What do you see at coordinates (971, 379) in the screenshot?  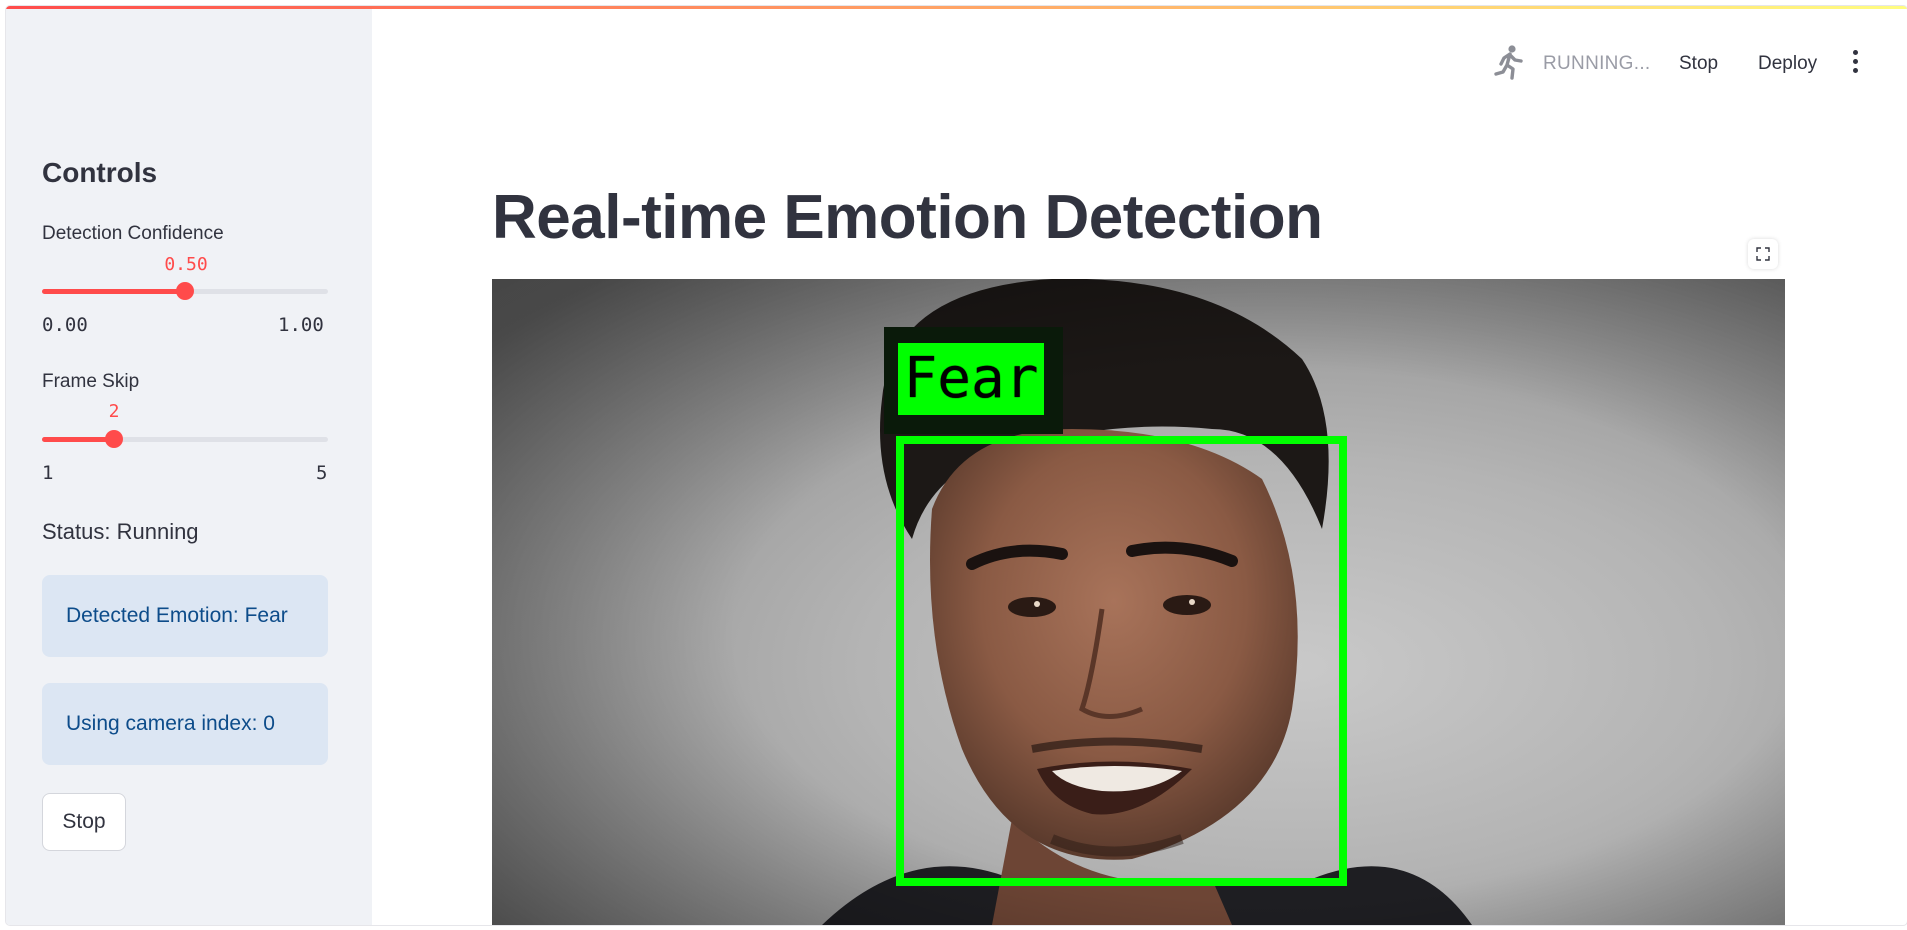 I see `detection-label: Fear` at bounding box center [971, 379].